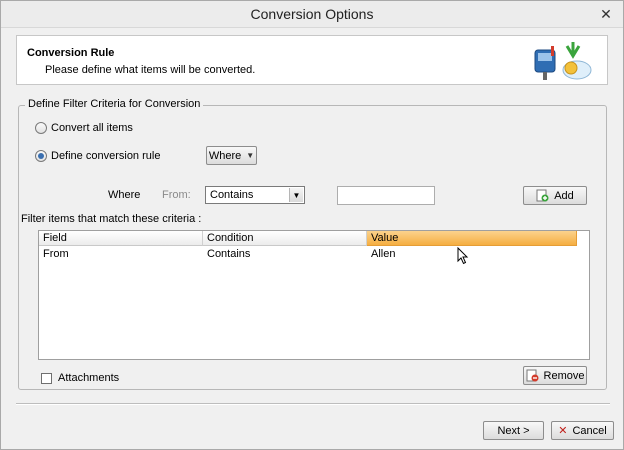 The height and width of the screenshot is (450, 624). What do you see at coordinates (114, 104) in the screenshot?
I see `group-legend: Define Filter Criteria for Conversion` at bounding box center [114, 104].